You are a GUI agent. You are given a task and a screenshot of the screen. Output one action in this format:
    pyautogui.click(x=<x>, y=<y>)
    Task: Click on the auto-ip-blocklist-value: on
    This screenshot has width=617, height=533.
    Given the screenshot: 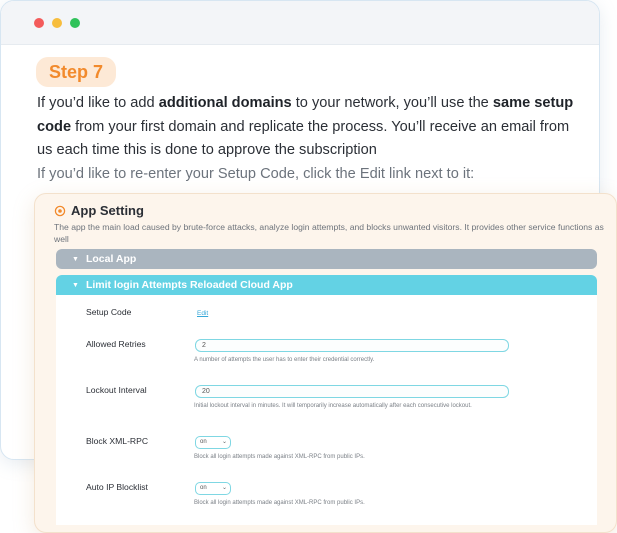 What is the action you would take?
    pyautogui.click(x=203, y=488)
    